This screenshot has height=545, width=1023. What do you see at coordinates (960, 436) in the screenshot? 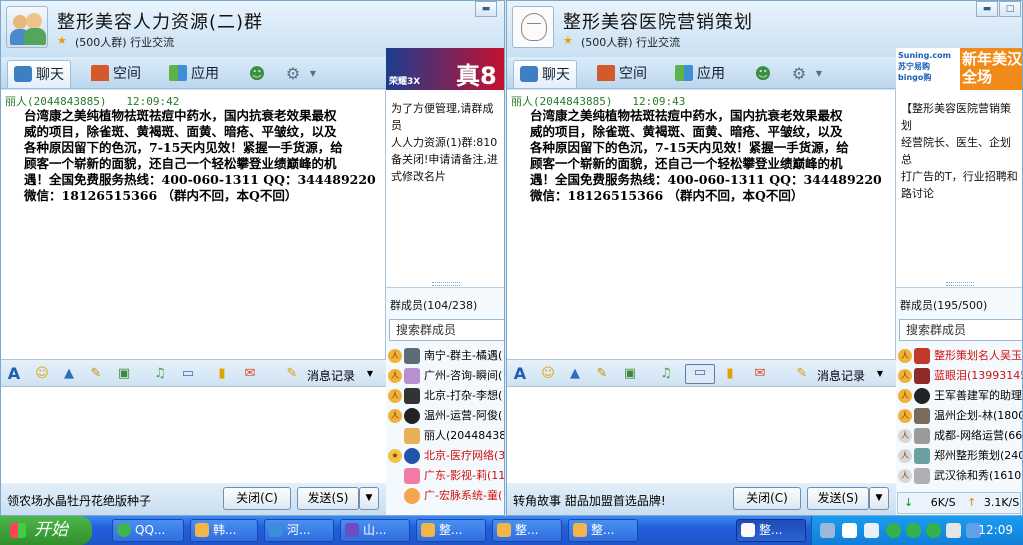
I see `list-item: 人成都-网络运营(66` at bounding box center [960, 436].